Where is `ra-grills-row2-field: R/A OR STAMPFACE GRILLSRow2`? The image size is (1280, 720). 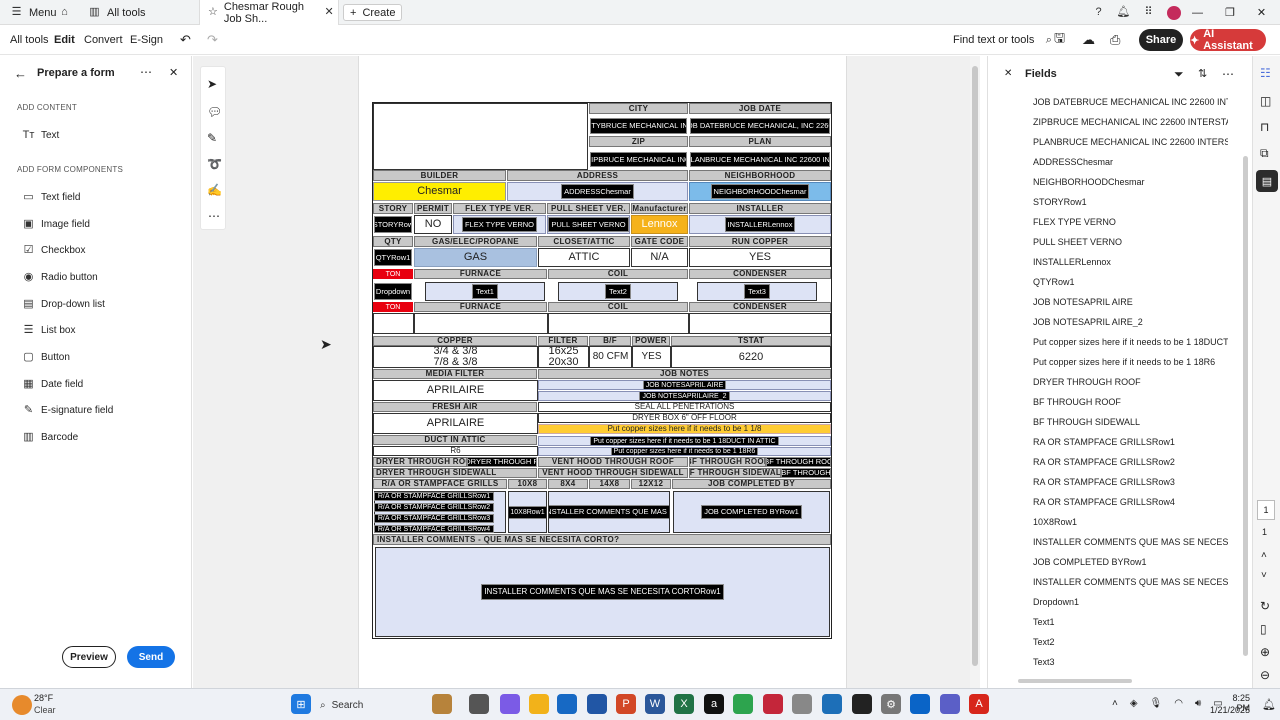
ra-grills-row2-field: R/A OR STAMPFACE GRILLSRow2 is located at coordinates (434, 507).